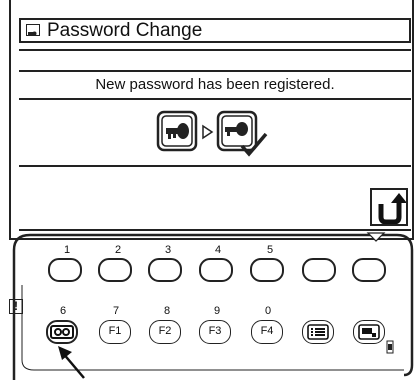 Image resolution: width=420 pixels, height=380 pixels. Describe the element at coordinates (16, 306) in the screenshot. I see `warning-icon: !` at that location.